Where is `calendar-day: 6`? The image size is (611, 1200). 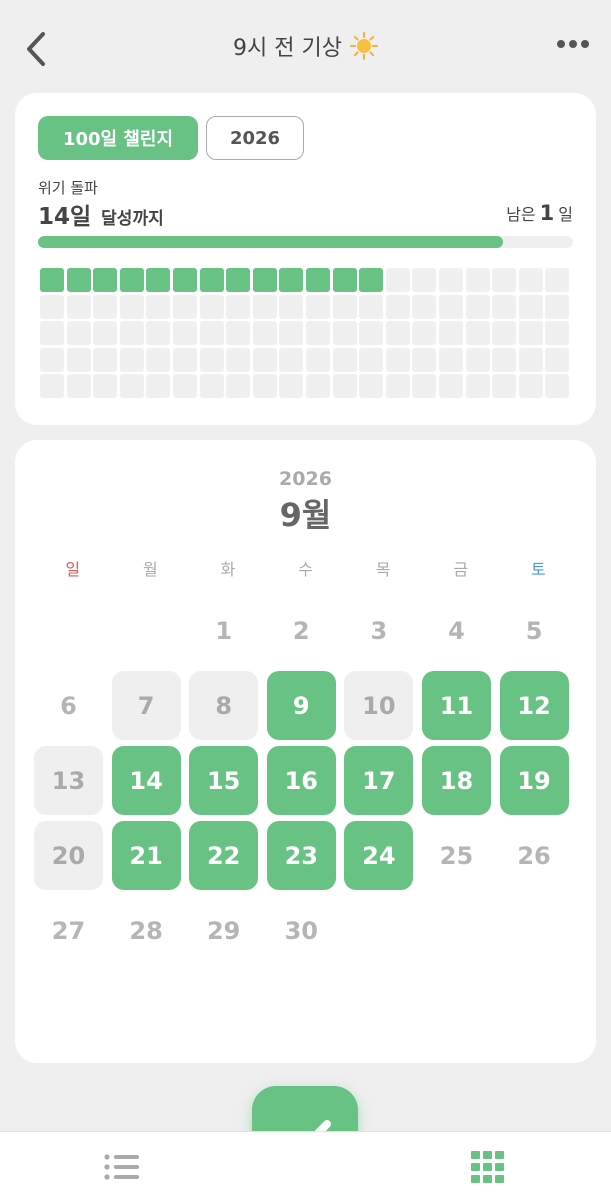 calendar-day: 6 is located at coordinates (68, 705).